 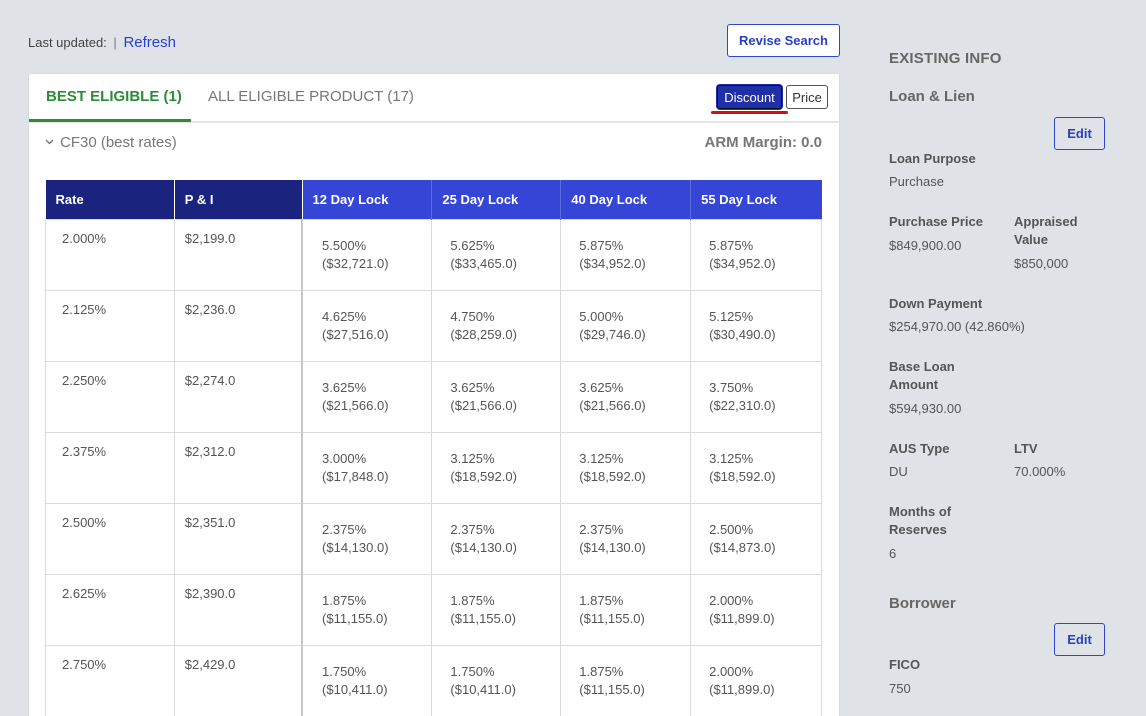 What do you see at coordinates (756, 199) in the screenshot?
I see `column-header-55-day-lock: 55 Day Lock` at bounding box center [756, 199].